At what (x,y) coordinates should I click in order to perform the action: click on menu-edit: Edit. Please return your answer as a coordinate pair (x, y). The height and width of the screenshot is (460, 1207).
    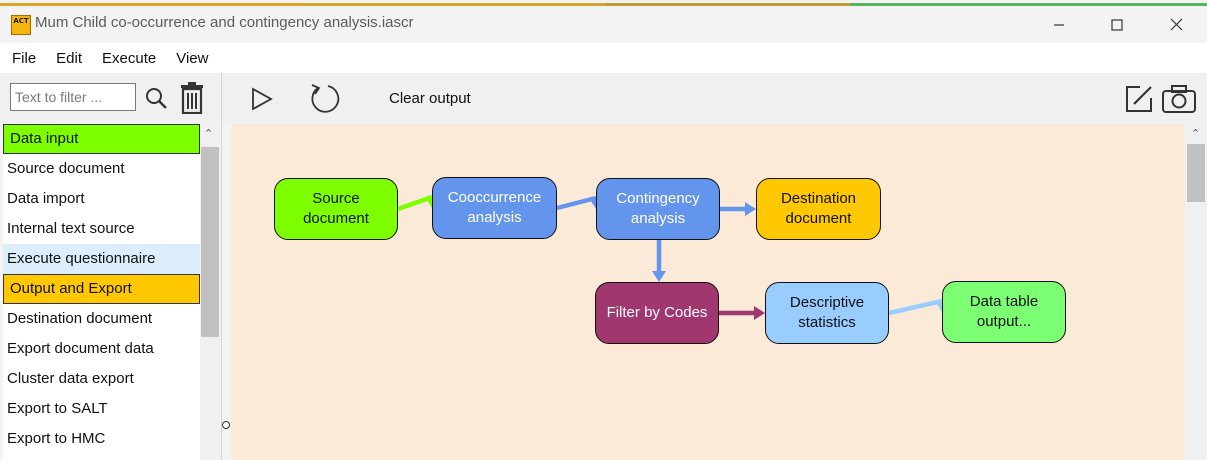
    Looking at the image, I should click on (69, 58).